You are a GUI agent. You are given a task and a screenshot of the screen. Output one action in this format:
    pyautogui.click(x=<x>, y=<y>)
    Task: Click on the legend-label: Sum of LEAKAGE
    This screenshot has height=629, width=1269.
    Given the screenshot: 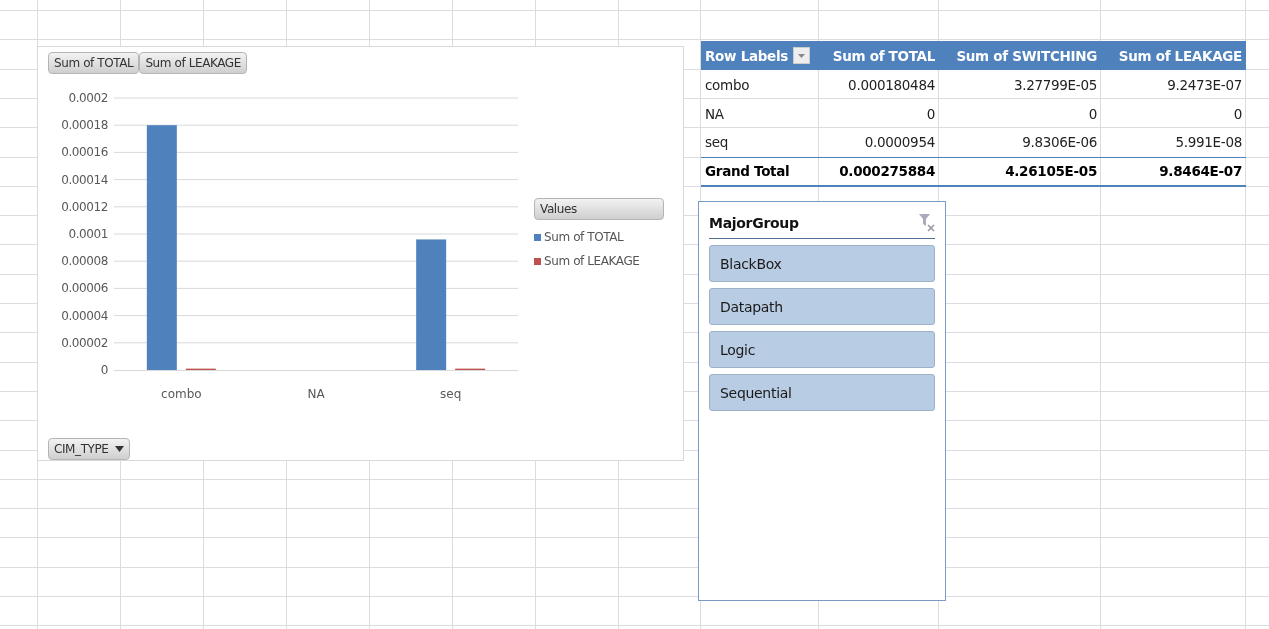 What is the action you would take?
    pyautogui.click(x=592, y=261)
    